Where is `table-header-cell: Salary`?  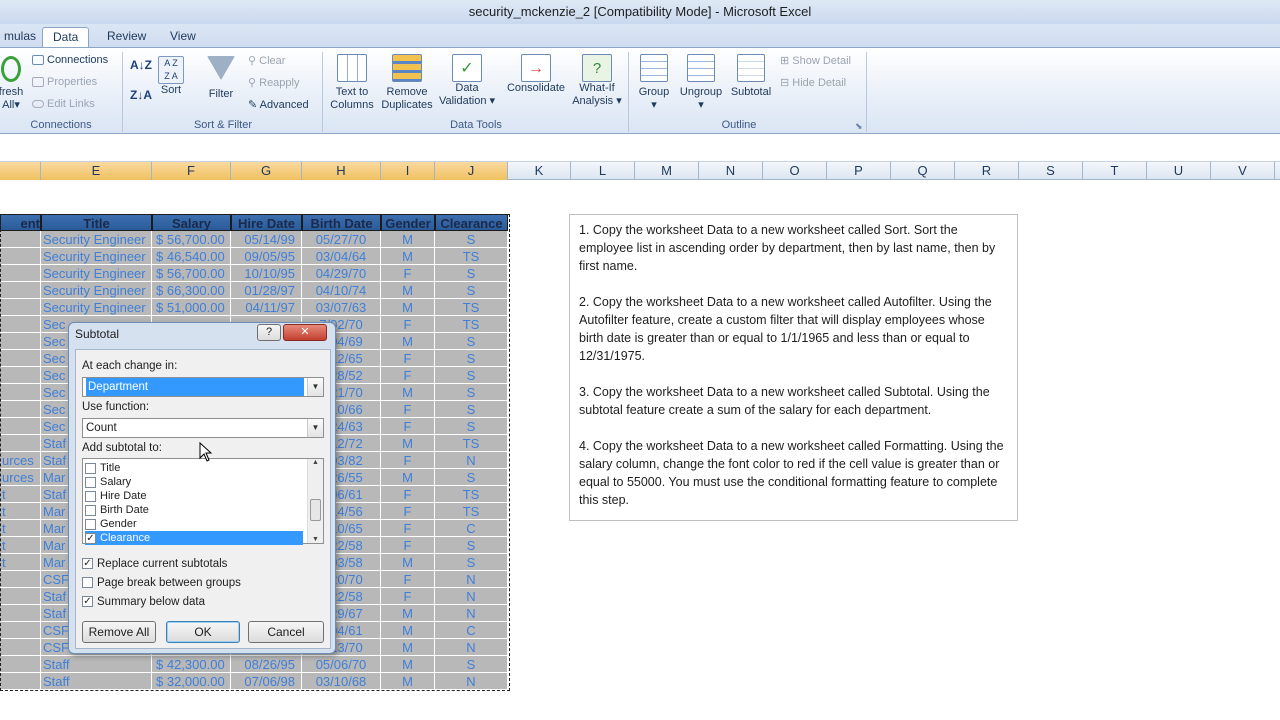 table-header-cell: Salary is located at coordinates (191, 222).